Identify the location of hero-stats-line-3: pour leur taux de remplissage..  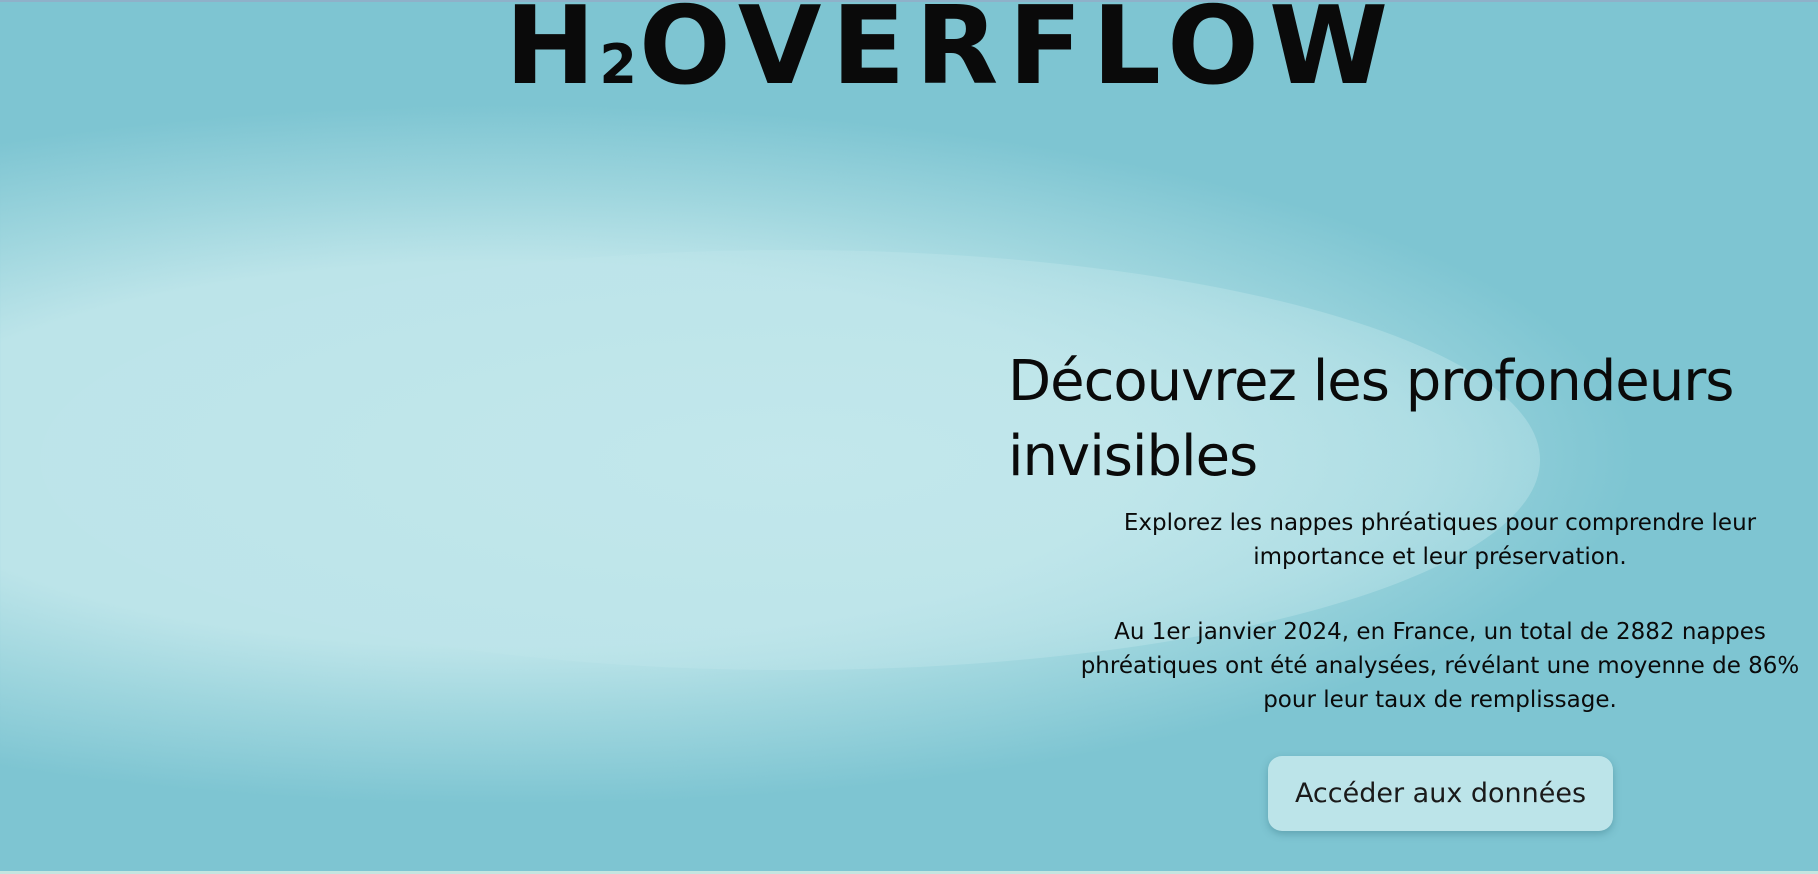
(1440, 700).